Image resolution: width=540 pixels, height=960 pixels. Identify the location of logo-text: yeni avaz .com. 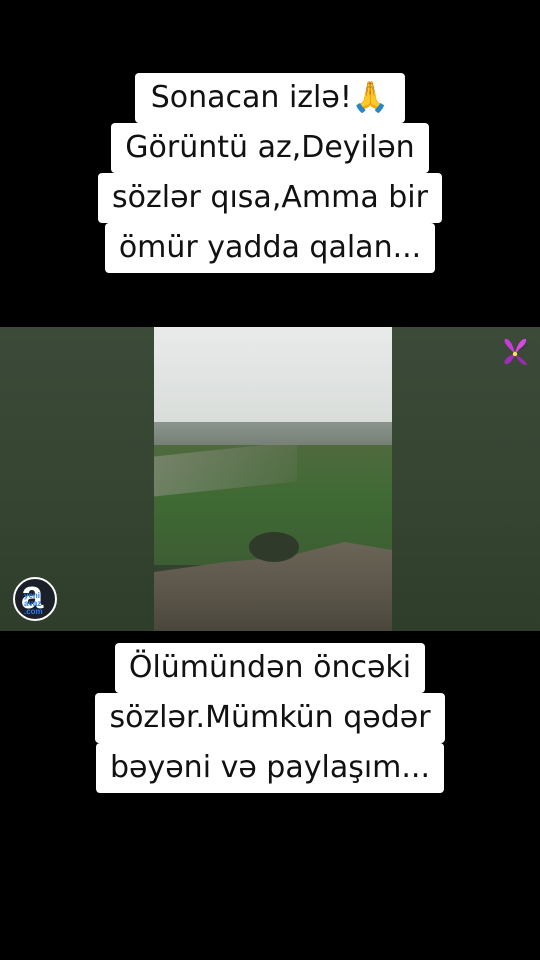
(33, 604).